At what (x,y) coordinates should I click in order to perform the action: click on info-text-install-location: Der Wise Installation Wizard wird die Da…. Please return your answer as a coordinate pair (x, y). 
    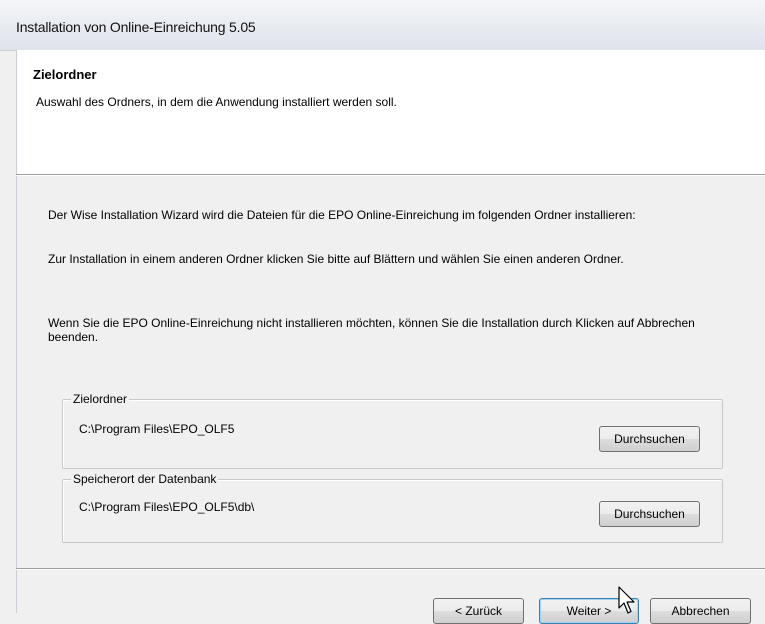
    Looking at the image, I should click on (342, 215).